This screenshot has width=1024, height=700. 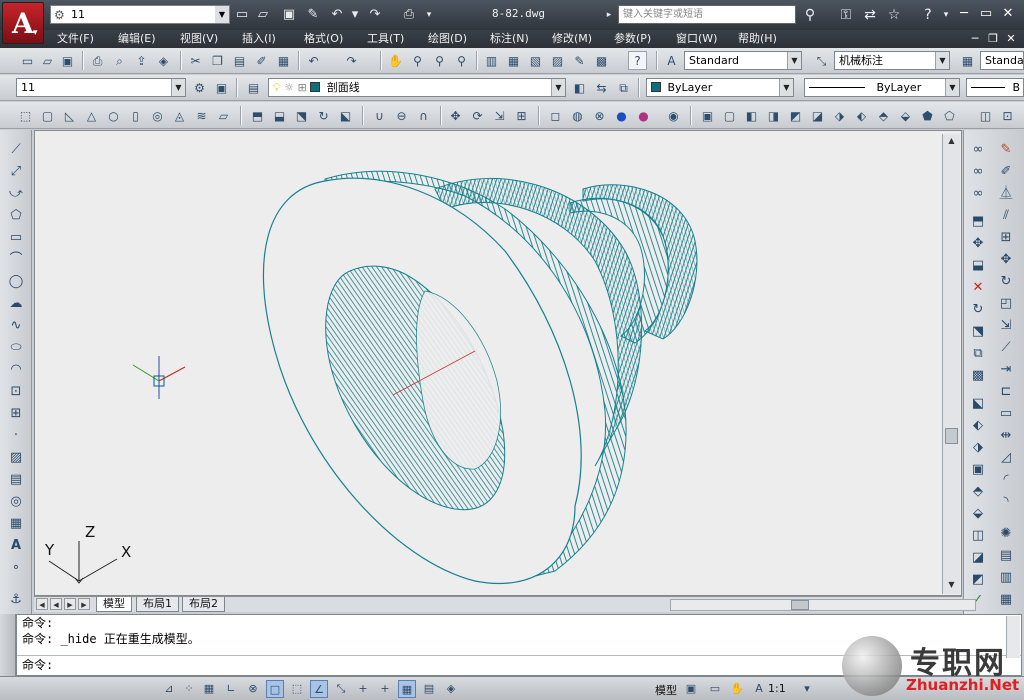 I want to click on rt-interfere-icon: ◩, so click(x=978, y=580).